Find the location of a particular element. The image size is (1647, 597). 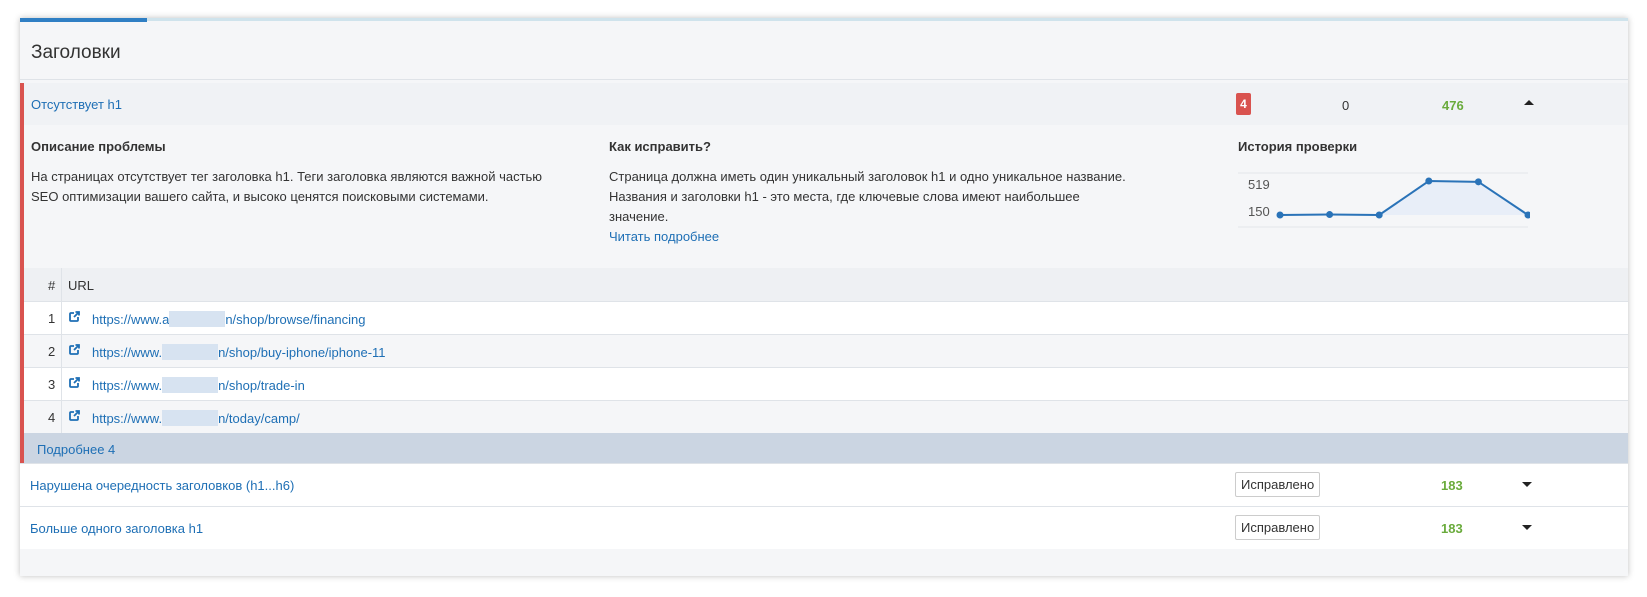

url-table-header: # URL is located at coordinates (826, 284).